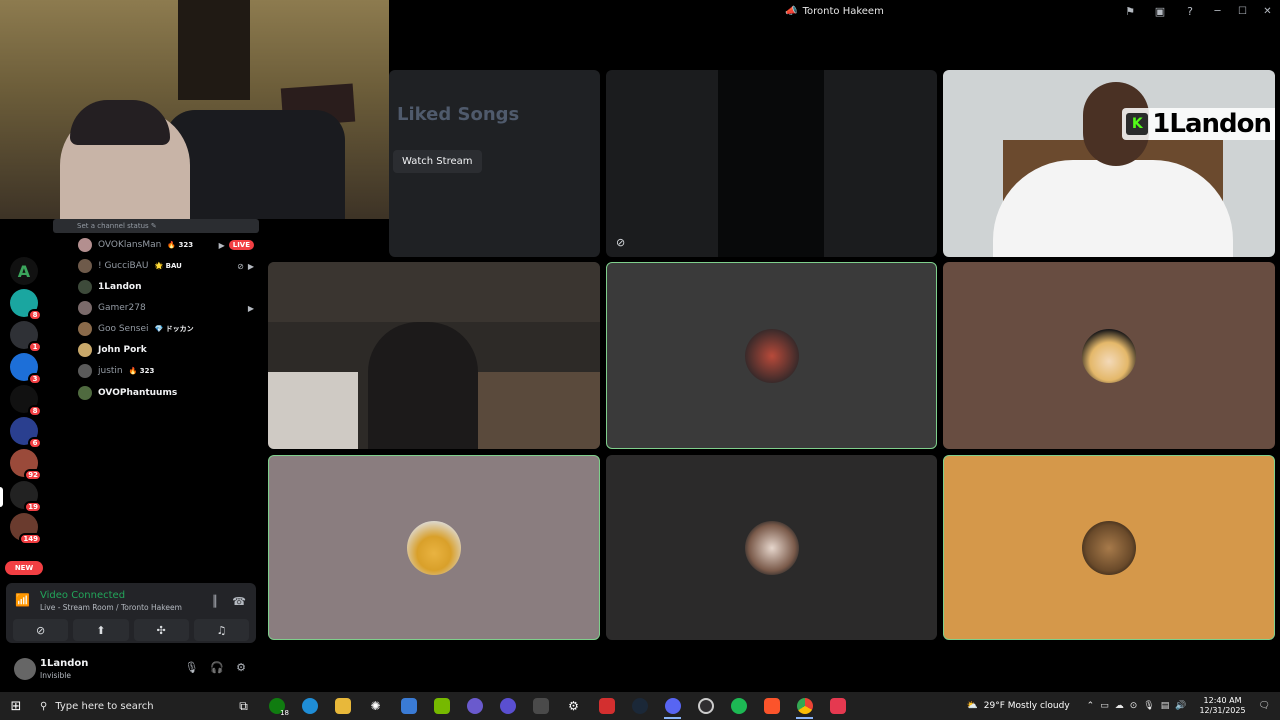 This screenshot has height=720, width=1280. Describe the element at coordinates (437, 161) in the screenshot. I see `watch-stream-button: Watch Stream` at that location.